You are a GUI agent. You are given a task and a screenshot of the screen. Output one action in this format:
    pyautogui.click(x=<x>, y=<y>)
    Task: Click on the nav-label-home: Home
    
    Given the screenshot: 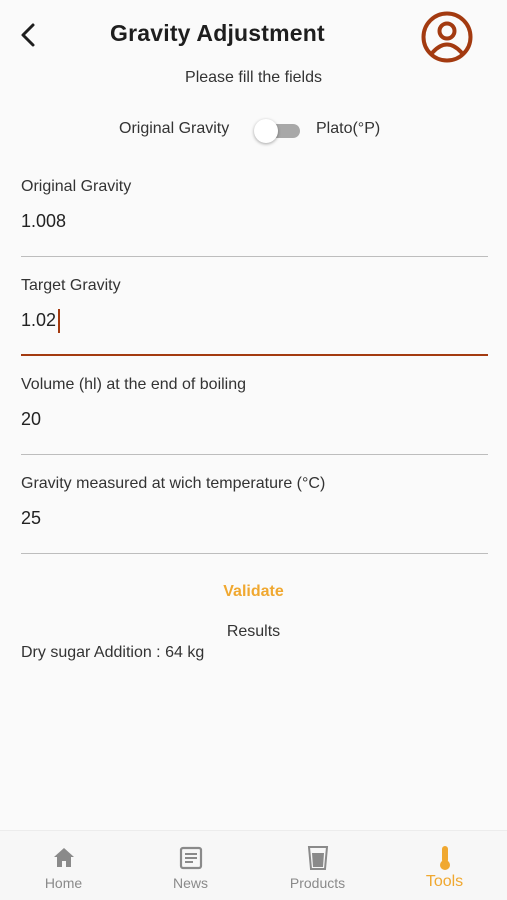 What is the action you would take?
    pyautogui.click(x=63, y=883)
    